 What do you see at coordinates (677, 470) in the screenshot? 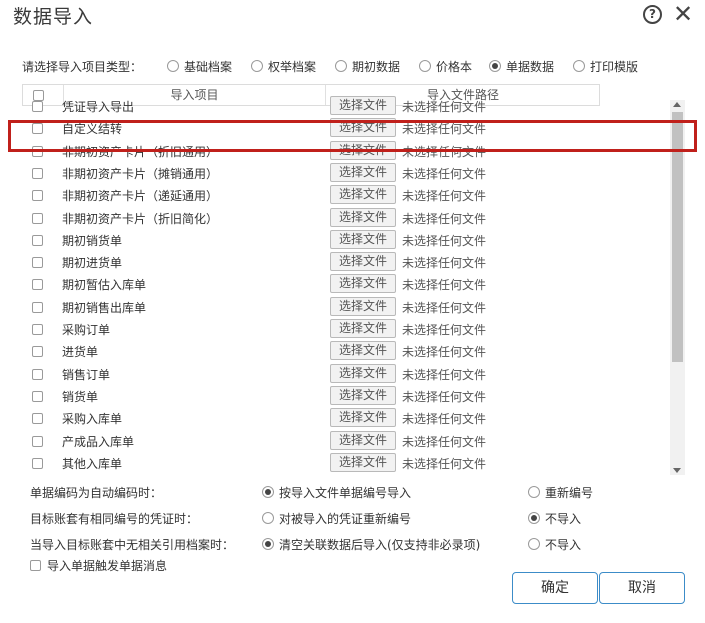
I see `scroll-down-arrow-icon` at bounding box center [677, 470].